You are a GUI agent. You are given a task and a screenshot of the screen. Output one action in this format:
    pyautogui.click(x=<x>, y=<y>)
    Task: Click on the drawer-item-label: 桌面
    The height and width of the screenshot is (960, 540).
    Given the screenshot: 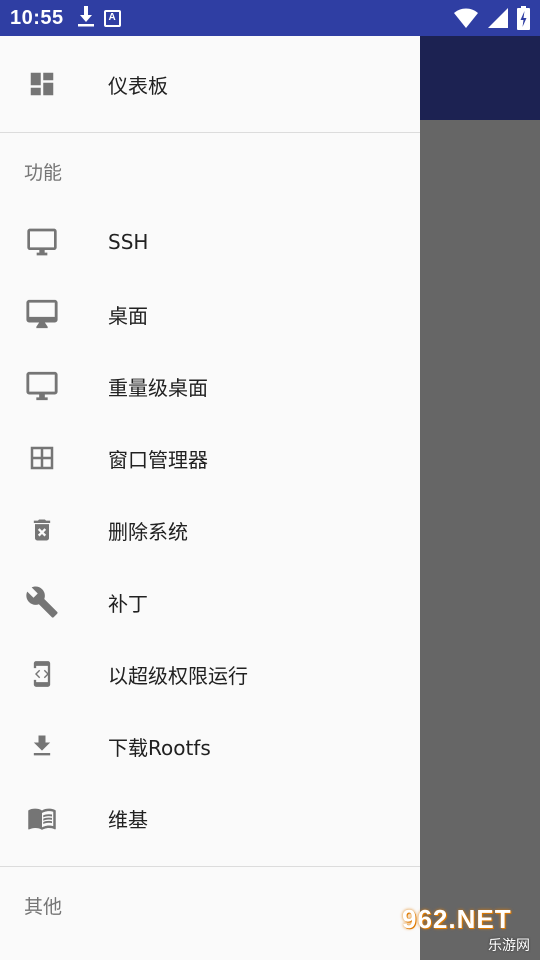 What is the action you would take?
    pyautogui.click(x=128, y=315)
    